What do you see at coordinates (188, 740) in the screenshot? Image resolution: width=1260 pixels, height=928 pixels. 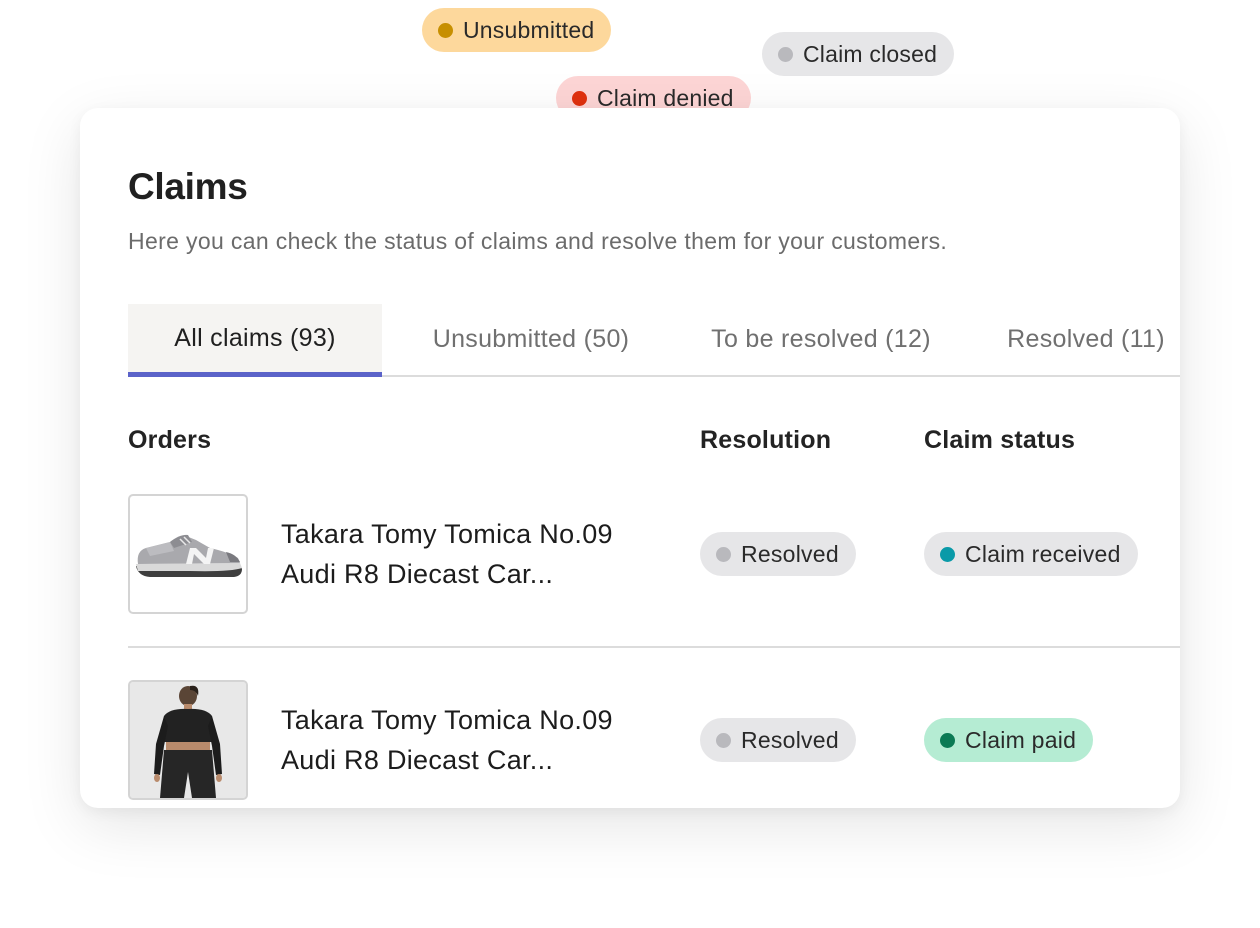 I see `apparel-image` at bounding box center [188, 740].